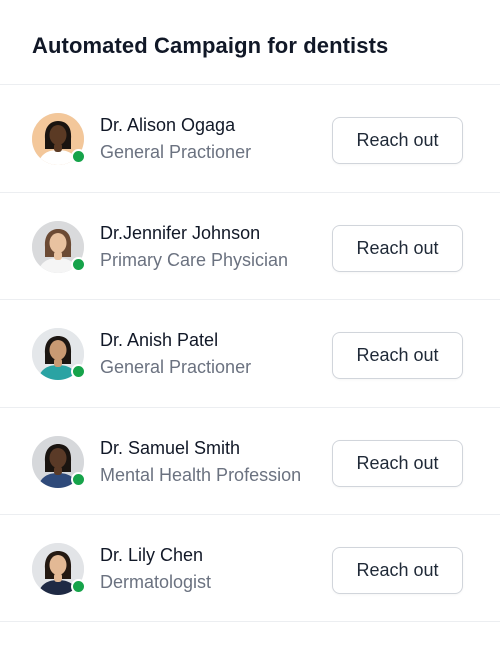 This screenshot has height=645, width=500. Describe the element at coordinates (156, 582) in the screenshot. I see `doctor-role: Dermatologist` at that location.